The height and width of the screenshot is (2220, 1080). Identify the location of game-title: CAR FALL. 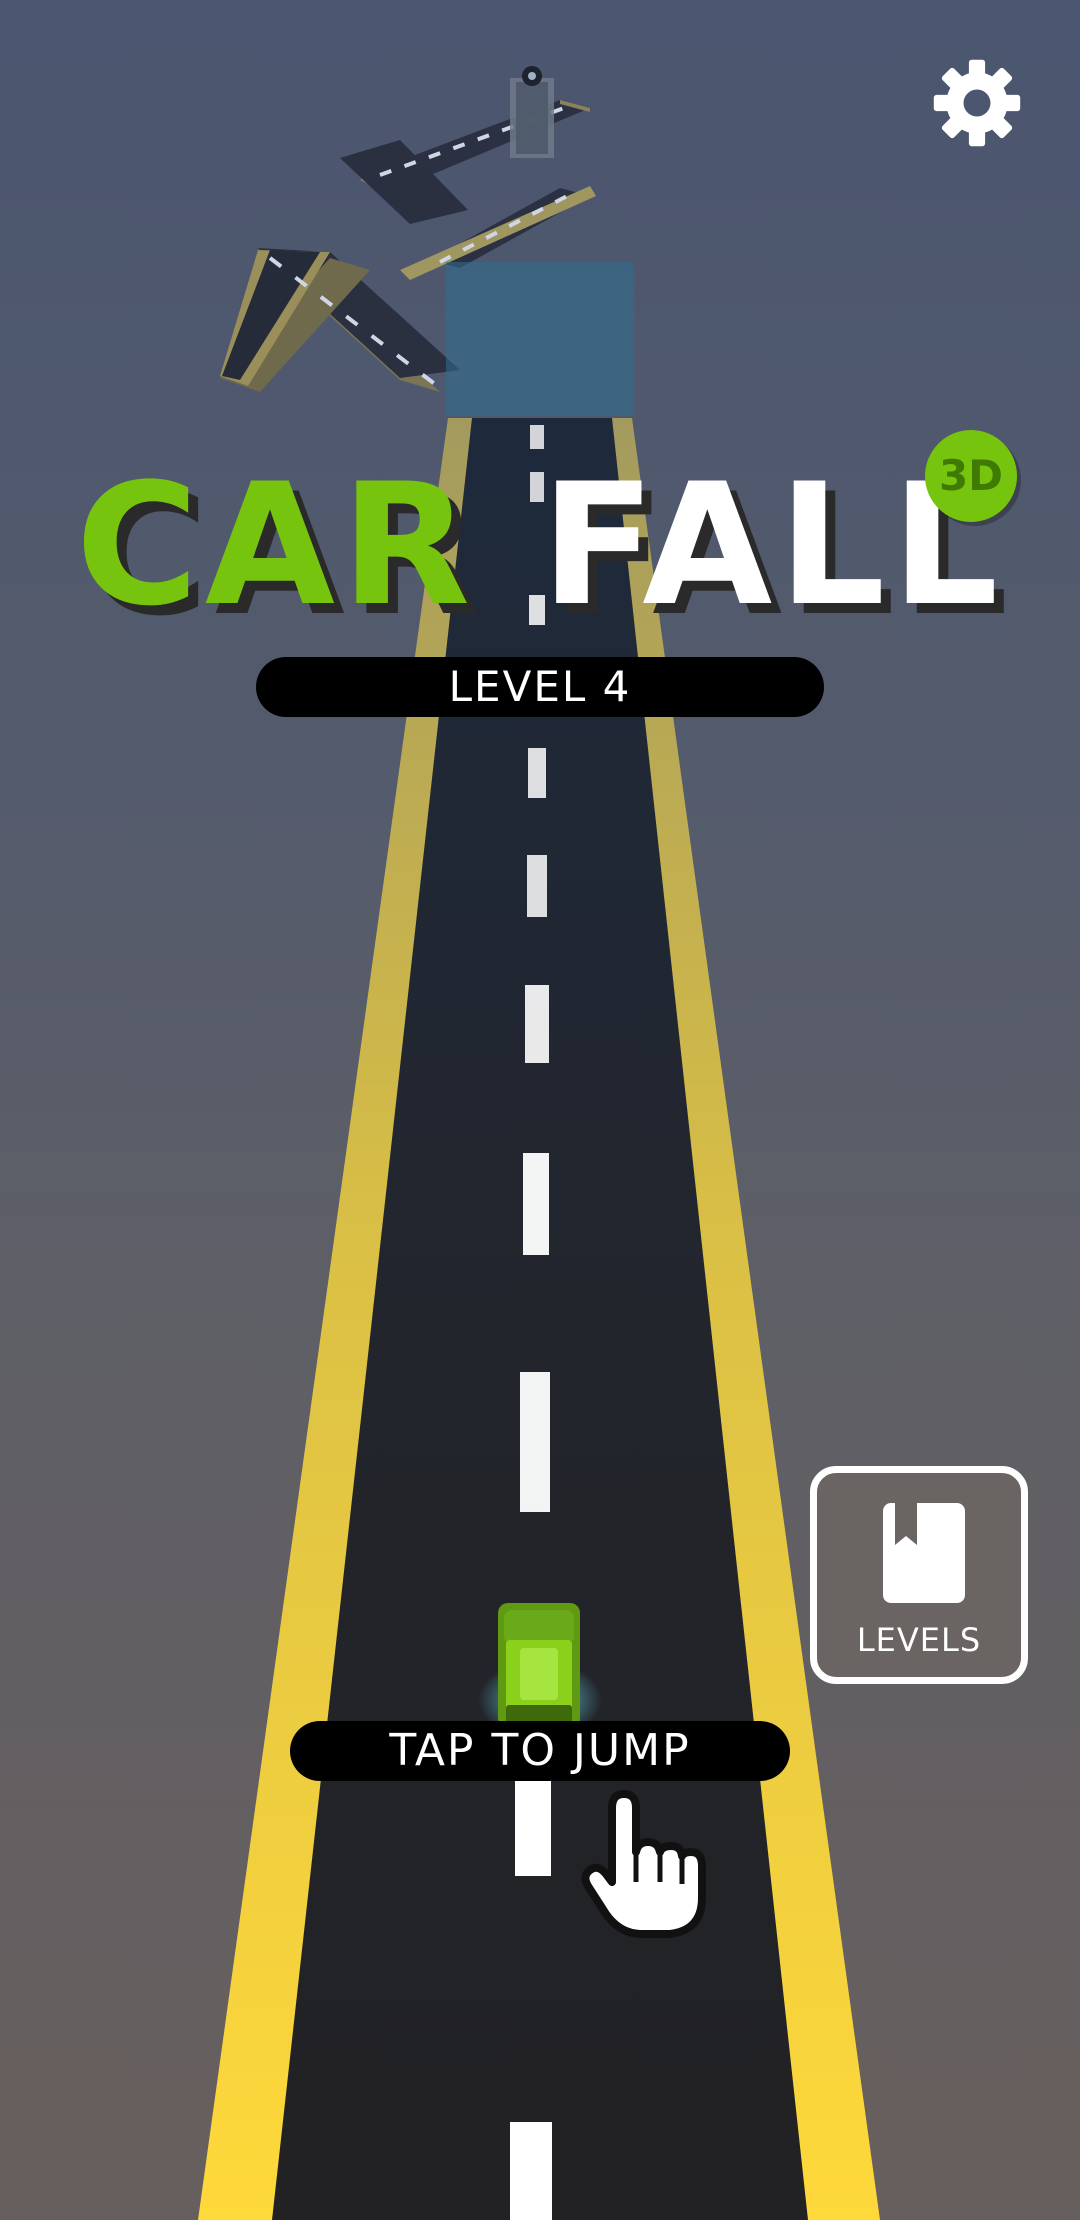
(540, 545).